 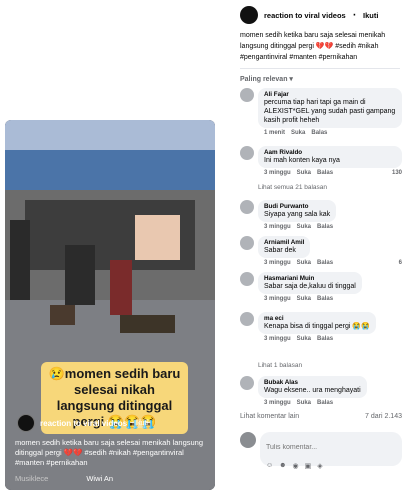 I want to click on comment-bubble: Aam Rivaldo Ini mah konten kaya nya, so click(x=330, y=157).